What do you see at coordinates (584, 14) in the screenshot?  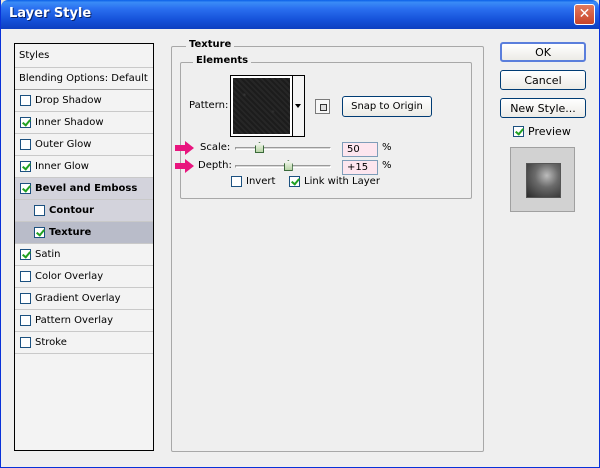 I see `close-icon: ✕` at bounding box center [584, 14].